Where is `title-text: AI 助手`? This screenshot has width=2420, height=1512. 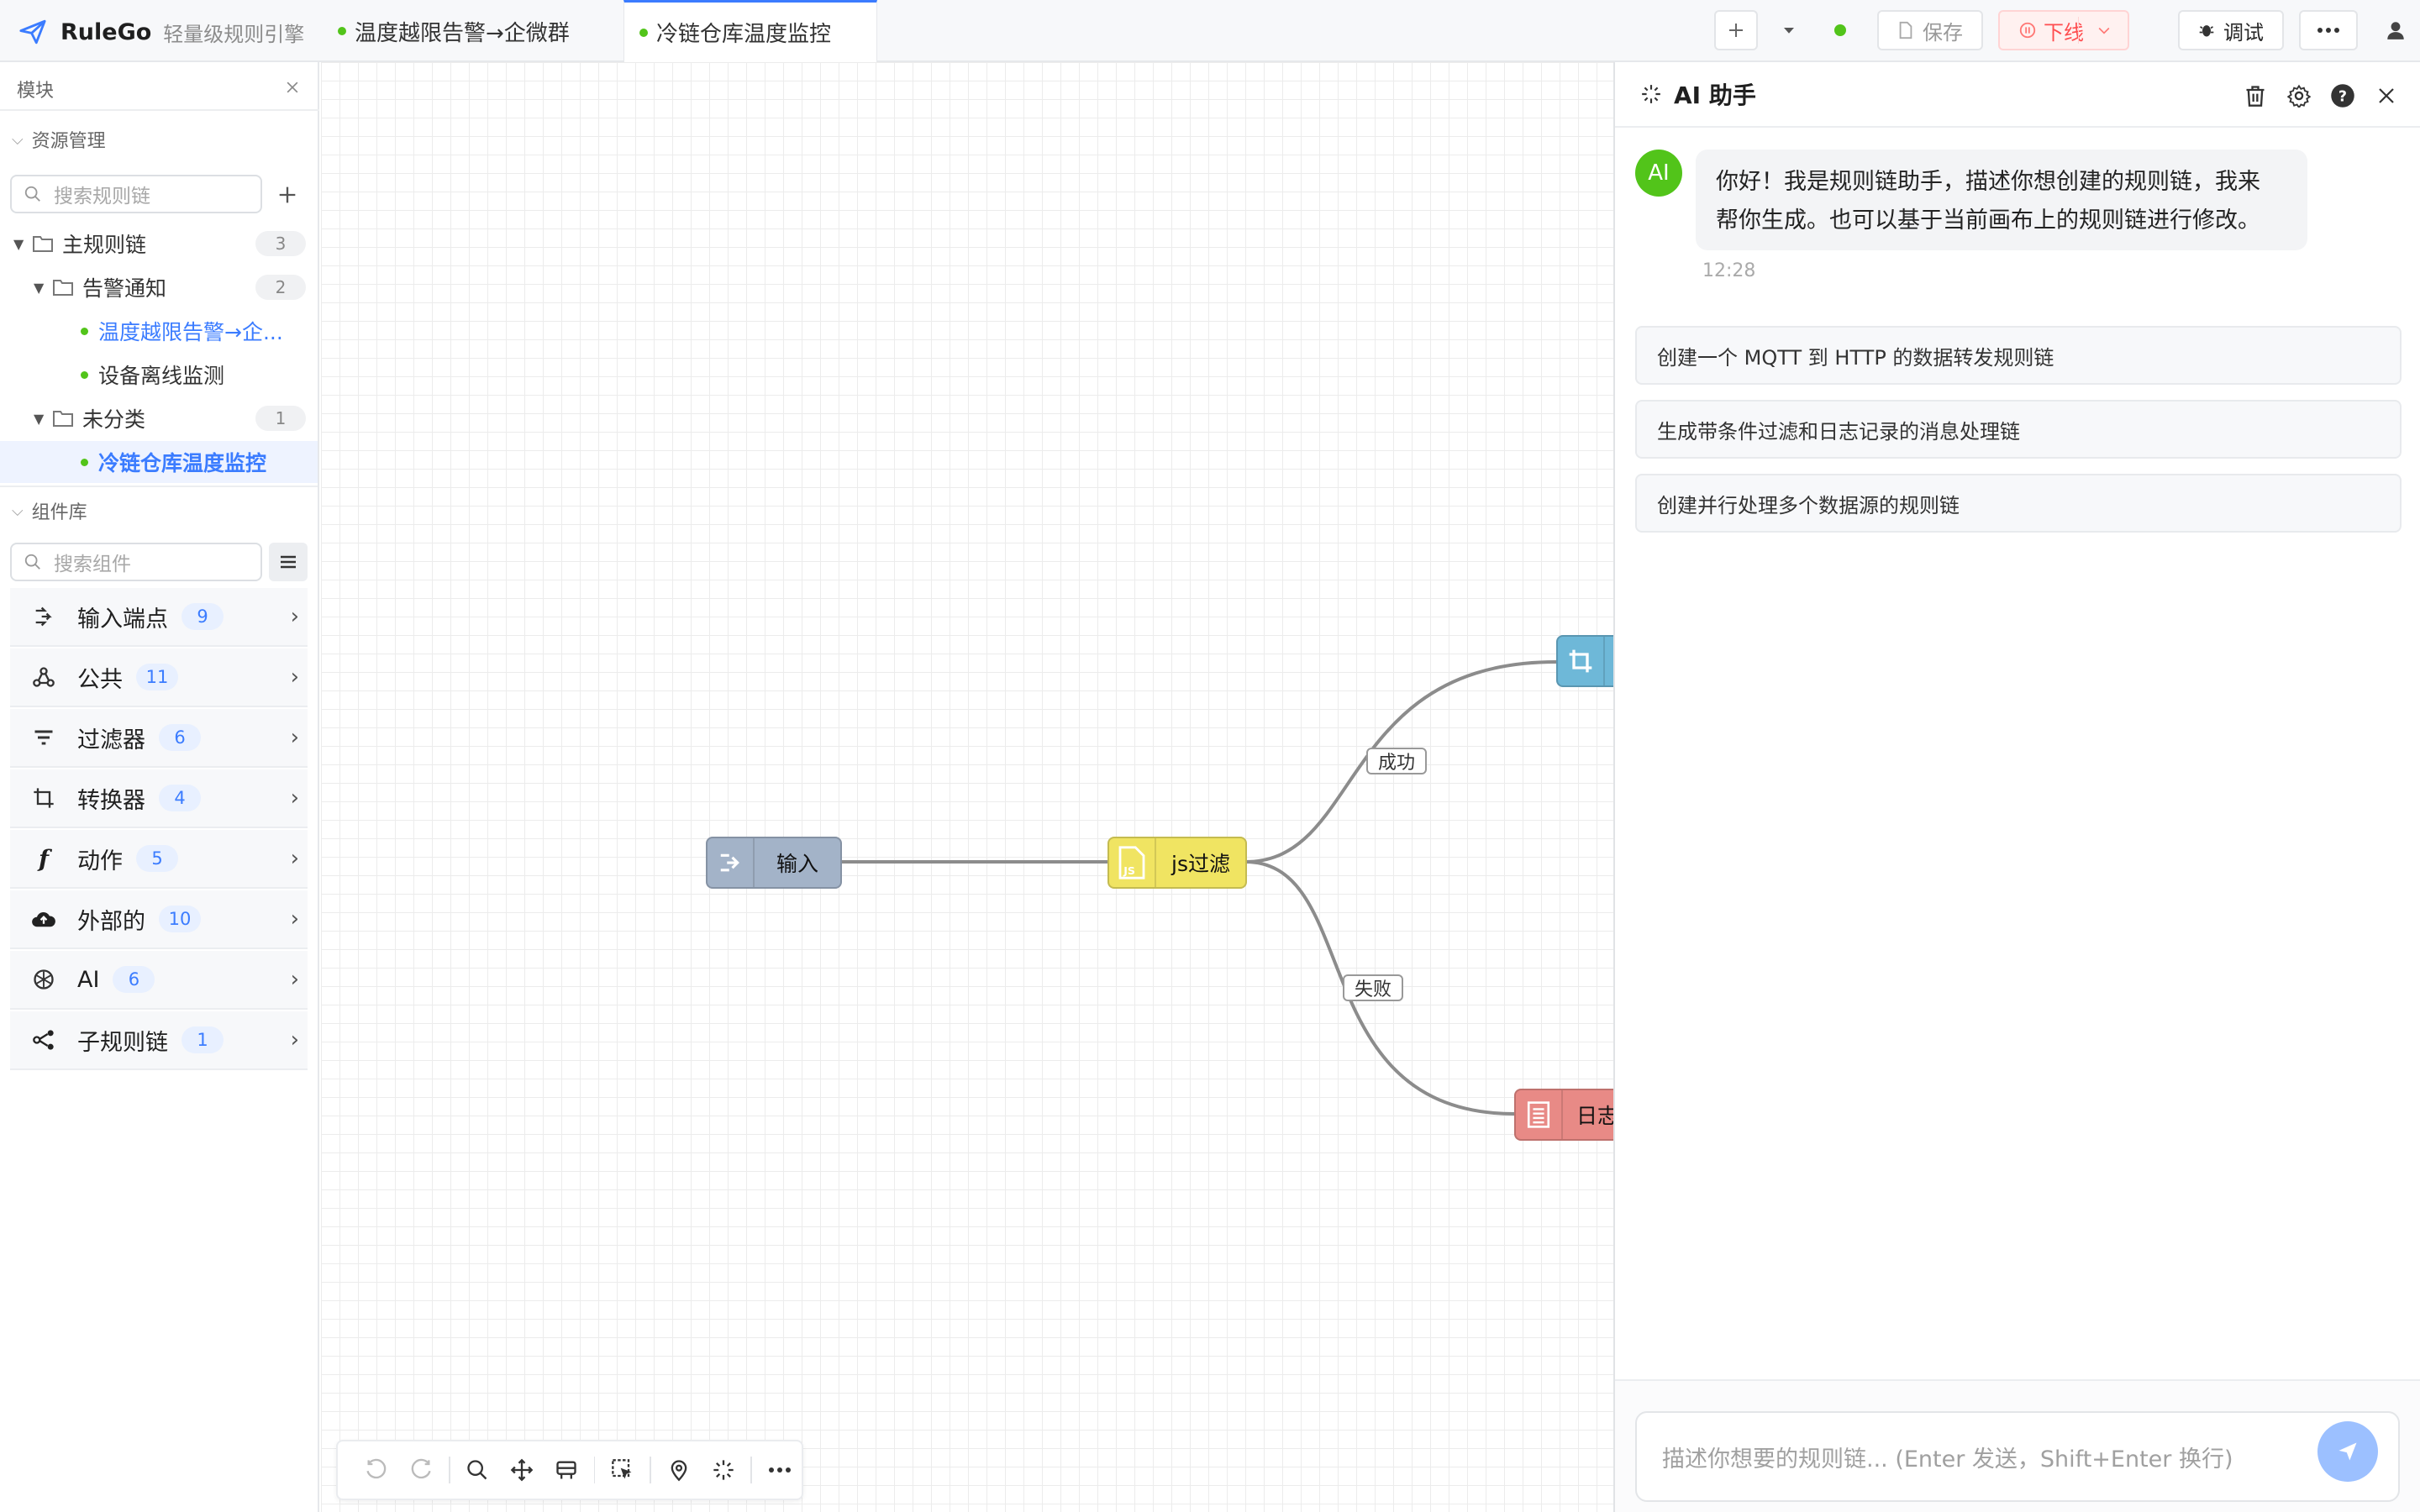
title-text: AI 助手 is located at coordinates (1715, 95).